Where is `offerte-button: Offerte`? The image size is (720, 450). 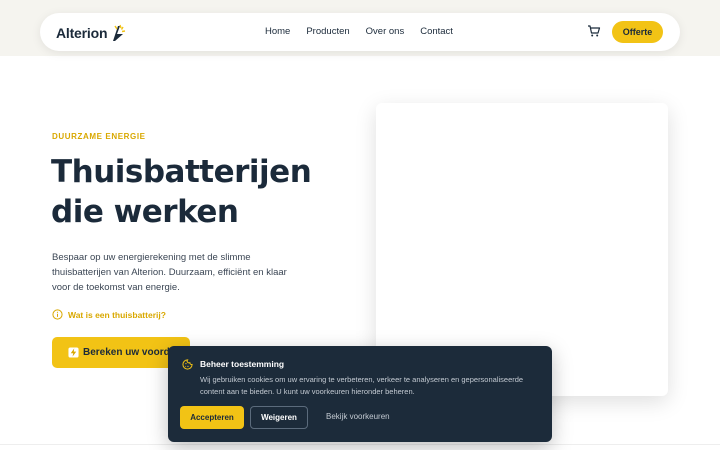 offerte-button: Offerte is located at coordinates (637, 32).